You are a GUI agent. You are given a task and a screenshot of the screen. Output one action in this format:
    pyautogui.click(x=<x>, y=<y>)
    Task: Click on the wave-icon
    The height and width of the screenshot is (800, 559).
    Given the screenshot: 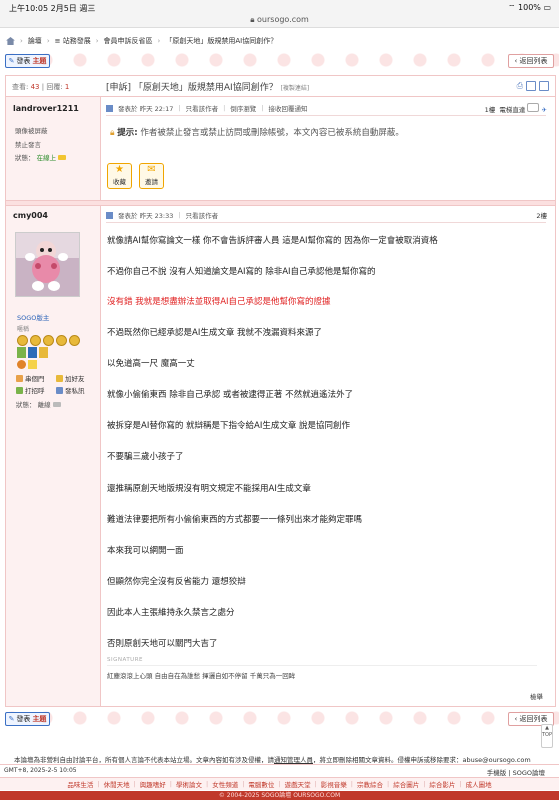 What is the action you would take?
    pyautogui.click(x=19, y=390)
    